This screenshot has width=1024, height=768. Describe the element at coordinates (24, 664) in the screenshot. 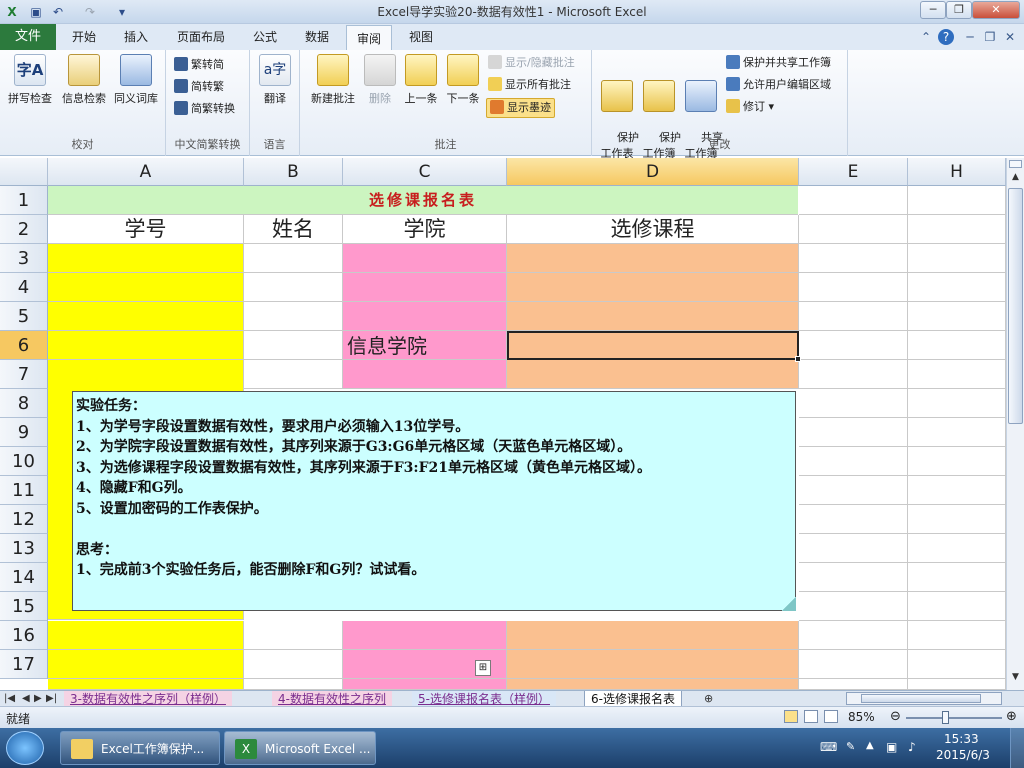

I see `row-header: 17` at that location.